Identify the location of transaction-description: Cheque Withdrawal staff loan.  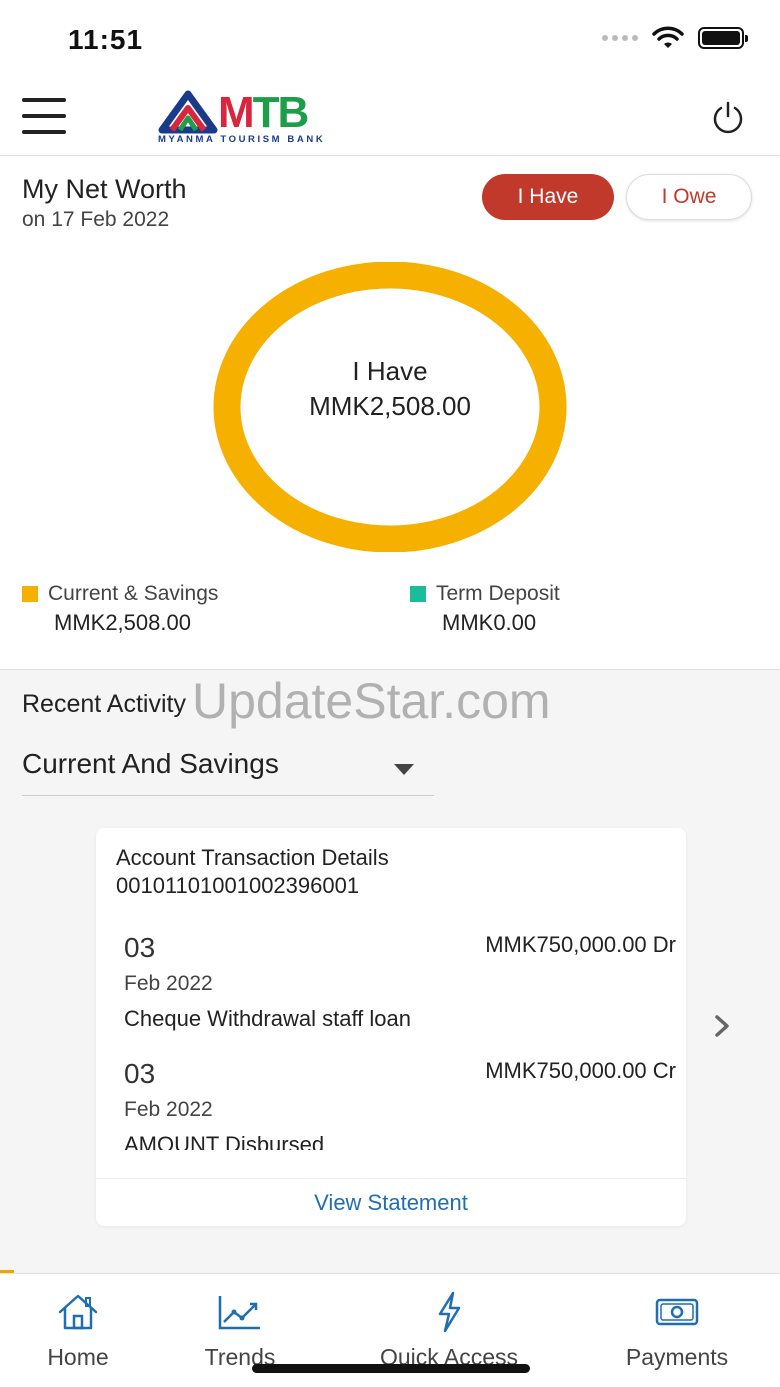
(267, 1018).